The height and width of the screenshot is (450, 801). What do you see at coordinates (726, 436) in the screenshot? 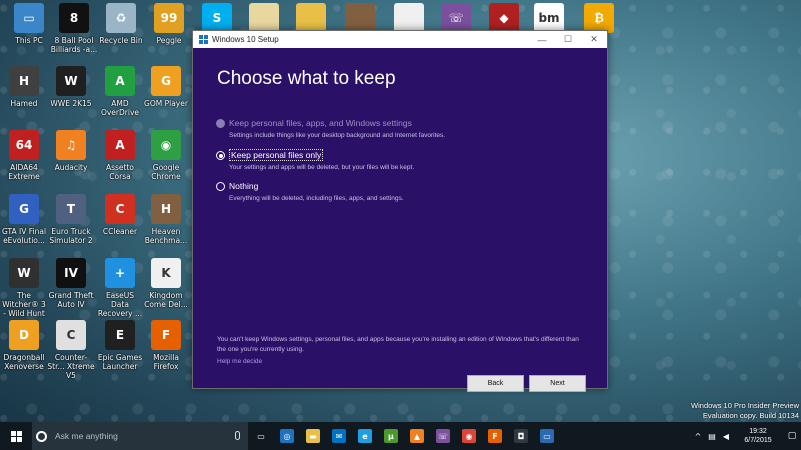
I see `volume-icon: ◀` at bounding box center [726, 436].